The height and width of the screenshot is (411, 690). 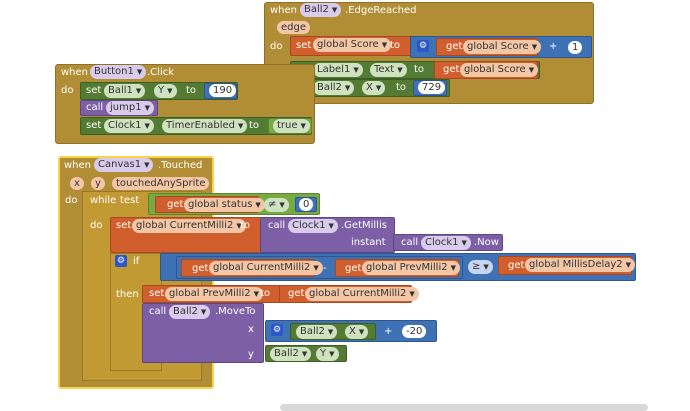 I want to click on variable-name: global Score, so click(x=495, y=69).